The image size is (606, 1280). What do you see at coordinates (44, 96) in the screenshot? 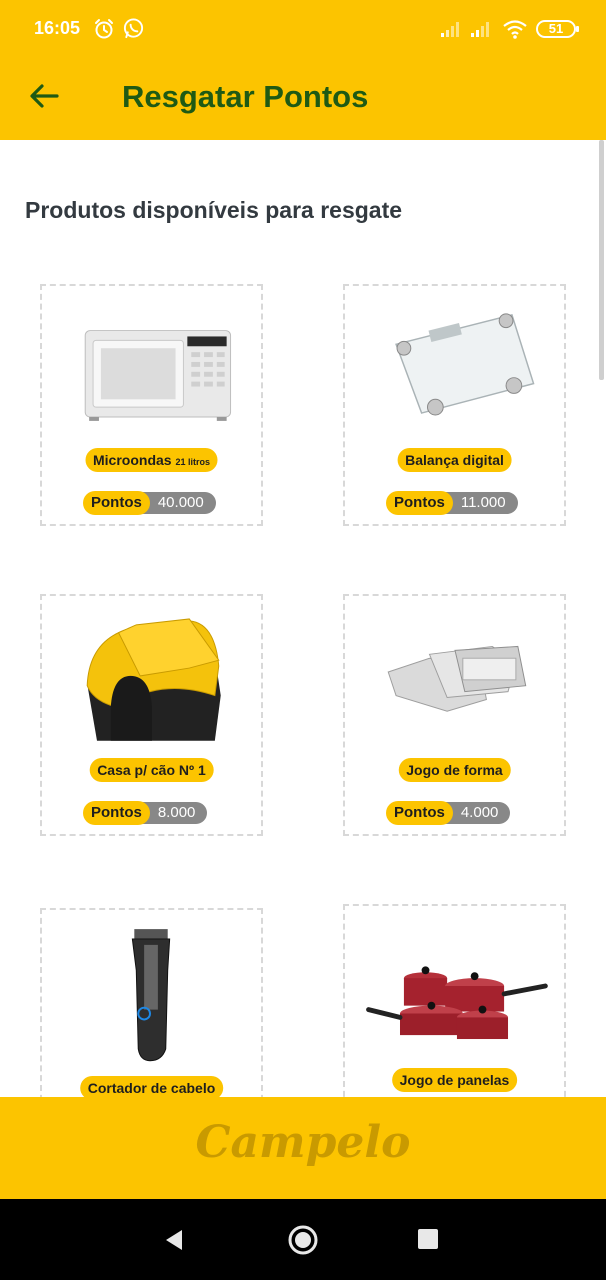
I see `back-arrow-icon` at bounding box center [44, 96].